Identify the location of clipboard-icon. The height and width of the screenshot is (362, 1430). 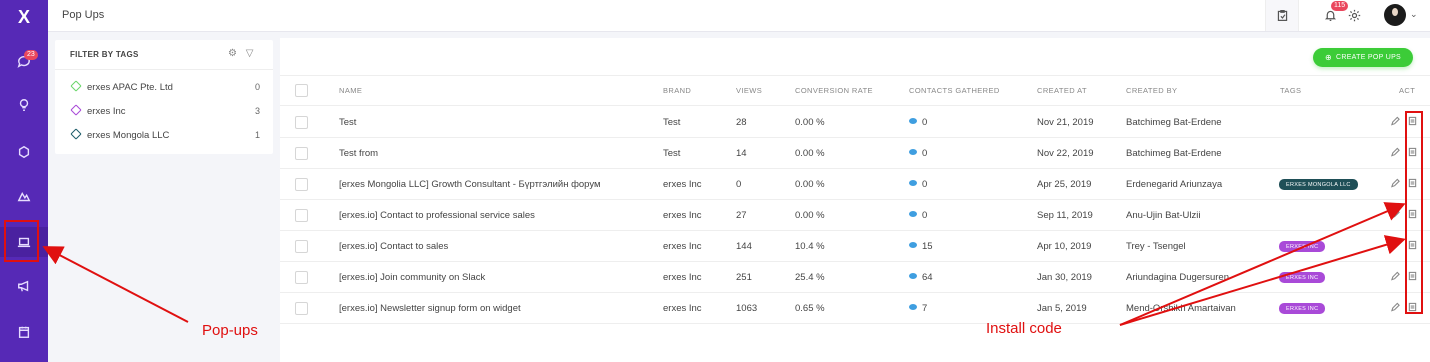
(1282, 15).